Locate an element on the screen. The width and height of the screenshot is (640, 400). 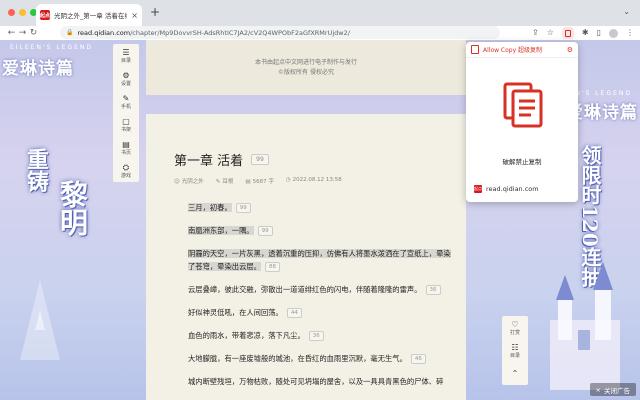
author-meta: ☺ 光阴之外 is located at coordinates (189, 181).